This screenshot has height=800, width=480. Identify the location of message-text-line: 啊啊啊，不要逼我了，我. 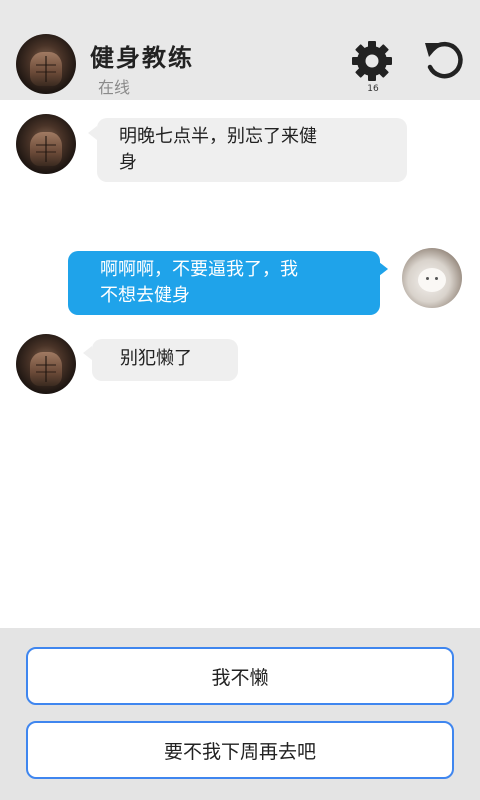
(199, 269).